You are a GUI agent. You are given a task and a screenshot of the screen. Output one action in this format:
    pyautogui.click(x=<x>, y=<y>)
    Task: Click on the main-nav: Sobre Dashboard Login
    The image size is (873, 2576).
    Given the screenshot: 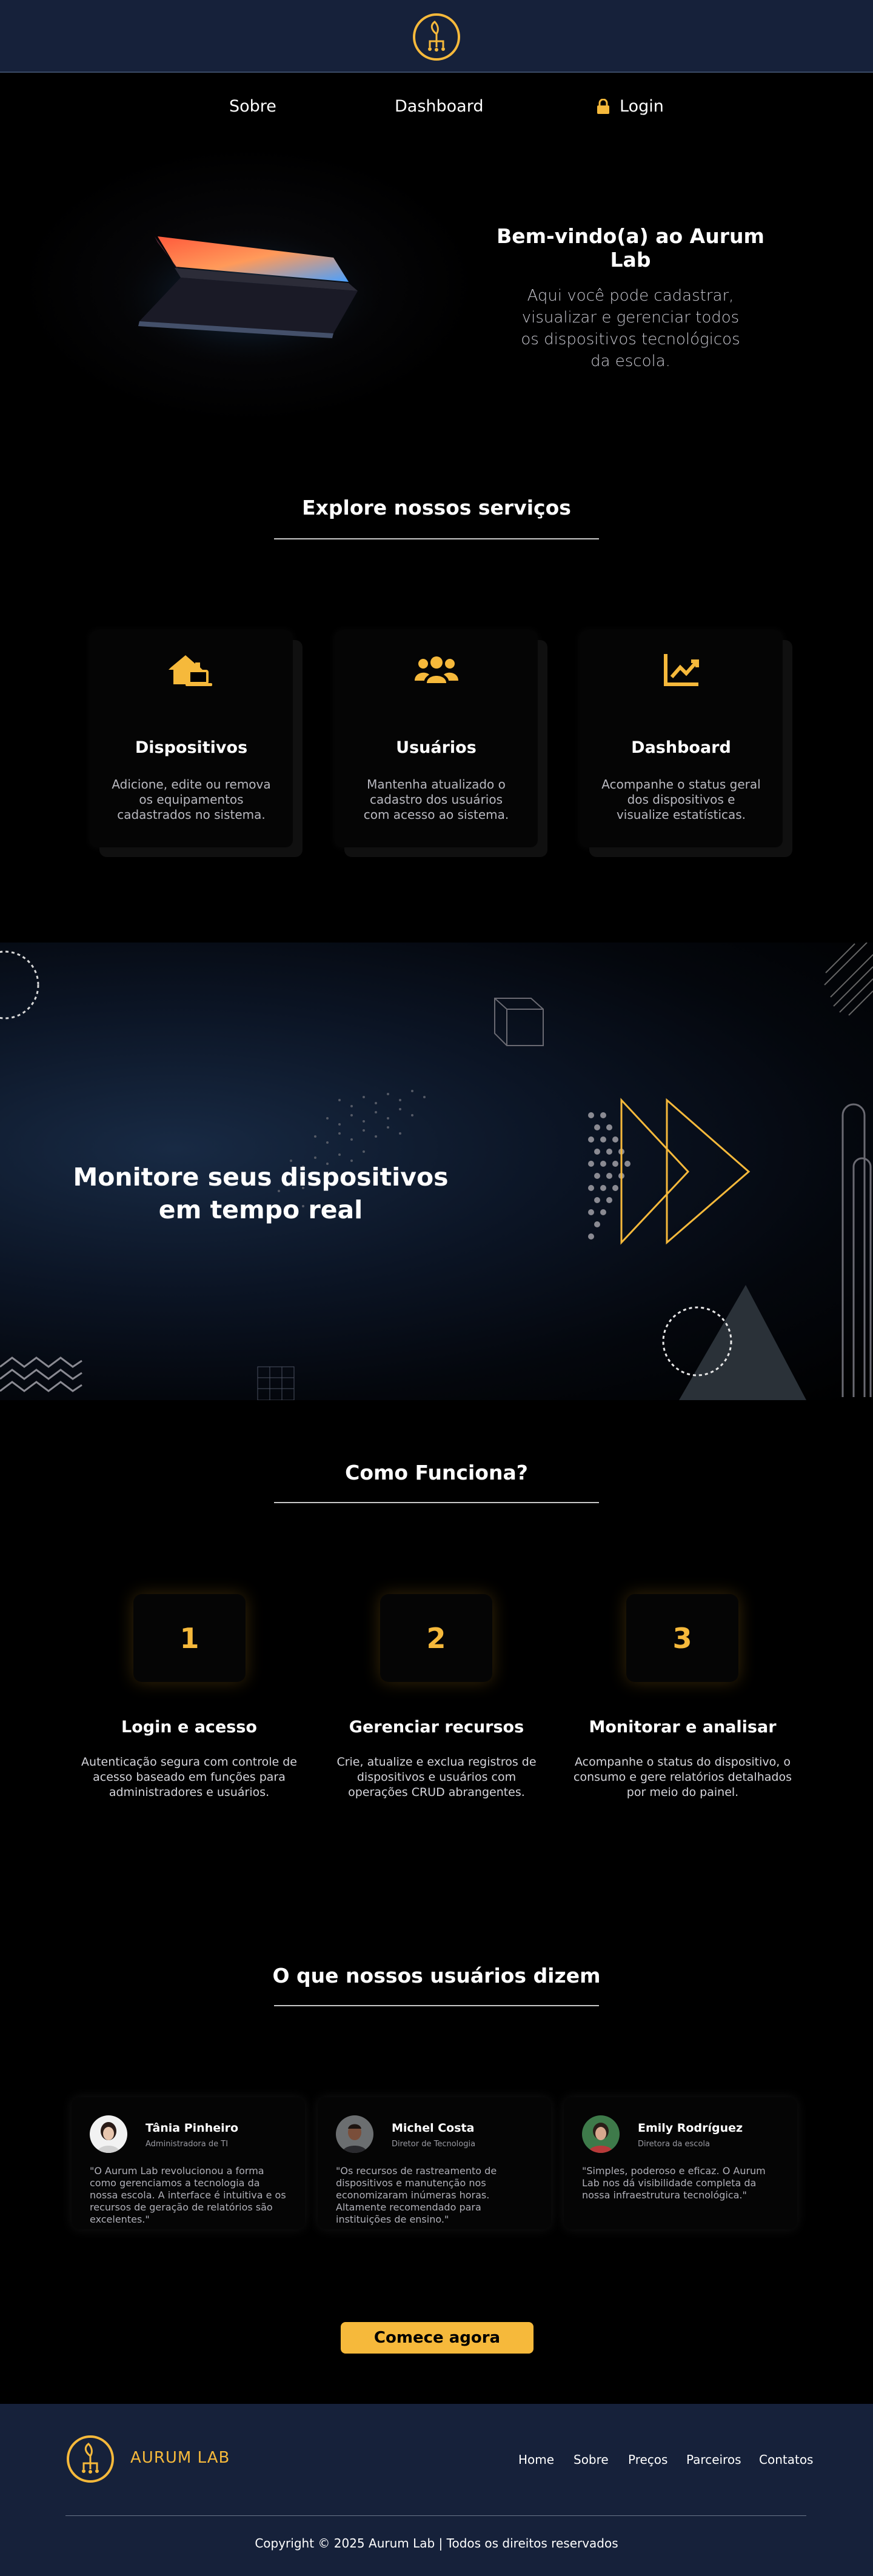 What is the action you would take?
    pyautogui.click(x=436, y=108)
    